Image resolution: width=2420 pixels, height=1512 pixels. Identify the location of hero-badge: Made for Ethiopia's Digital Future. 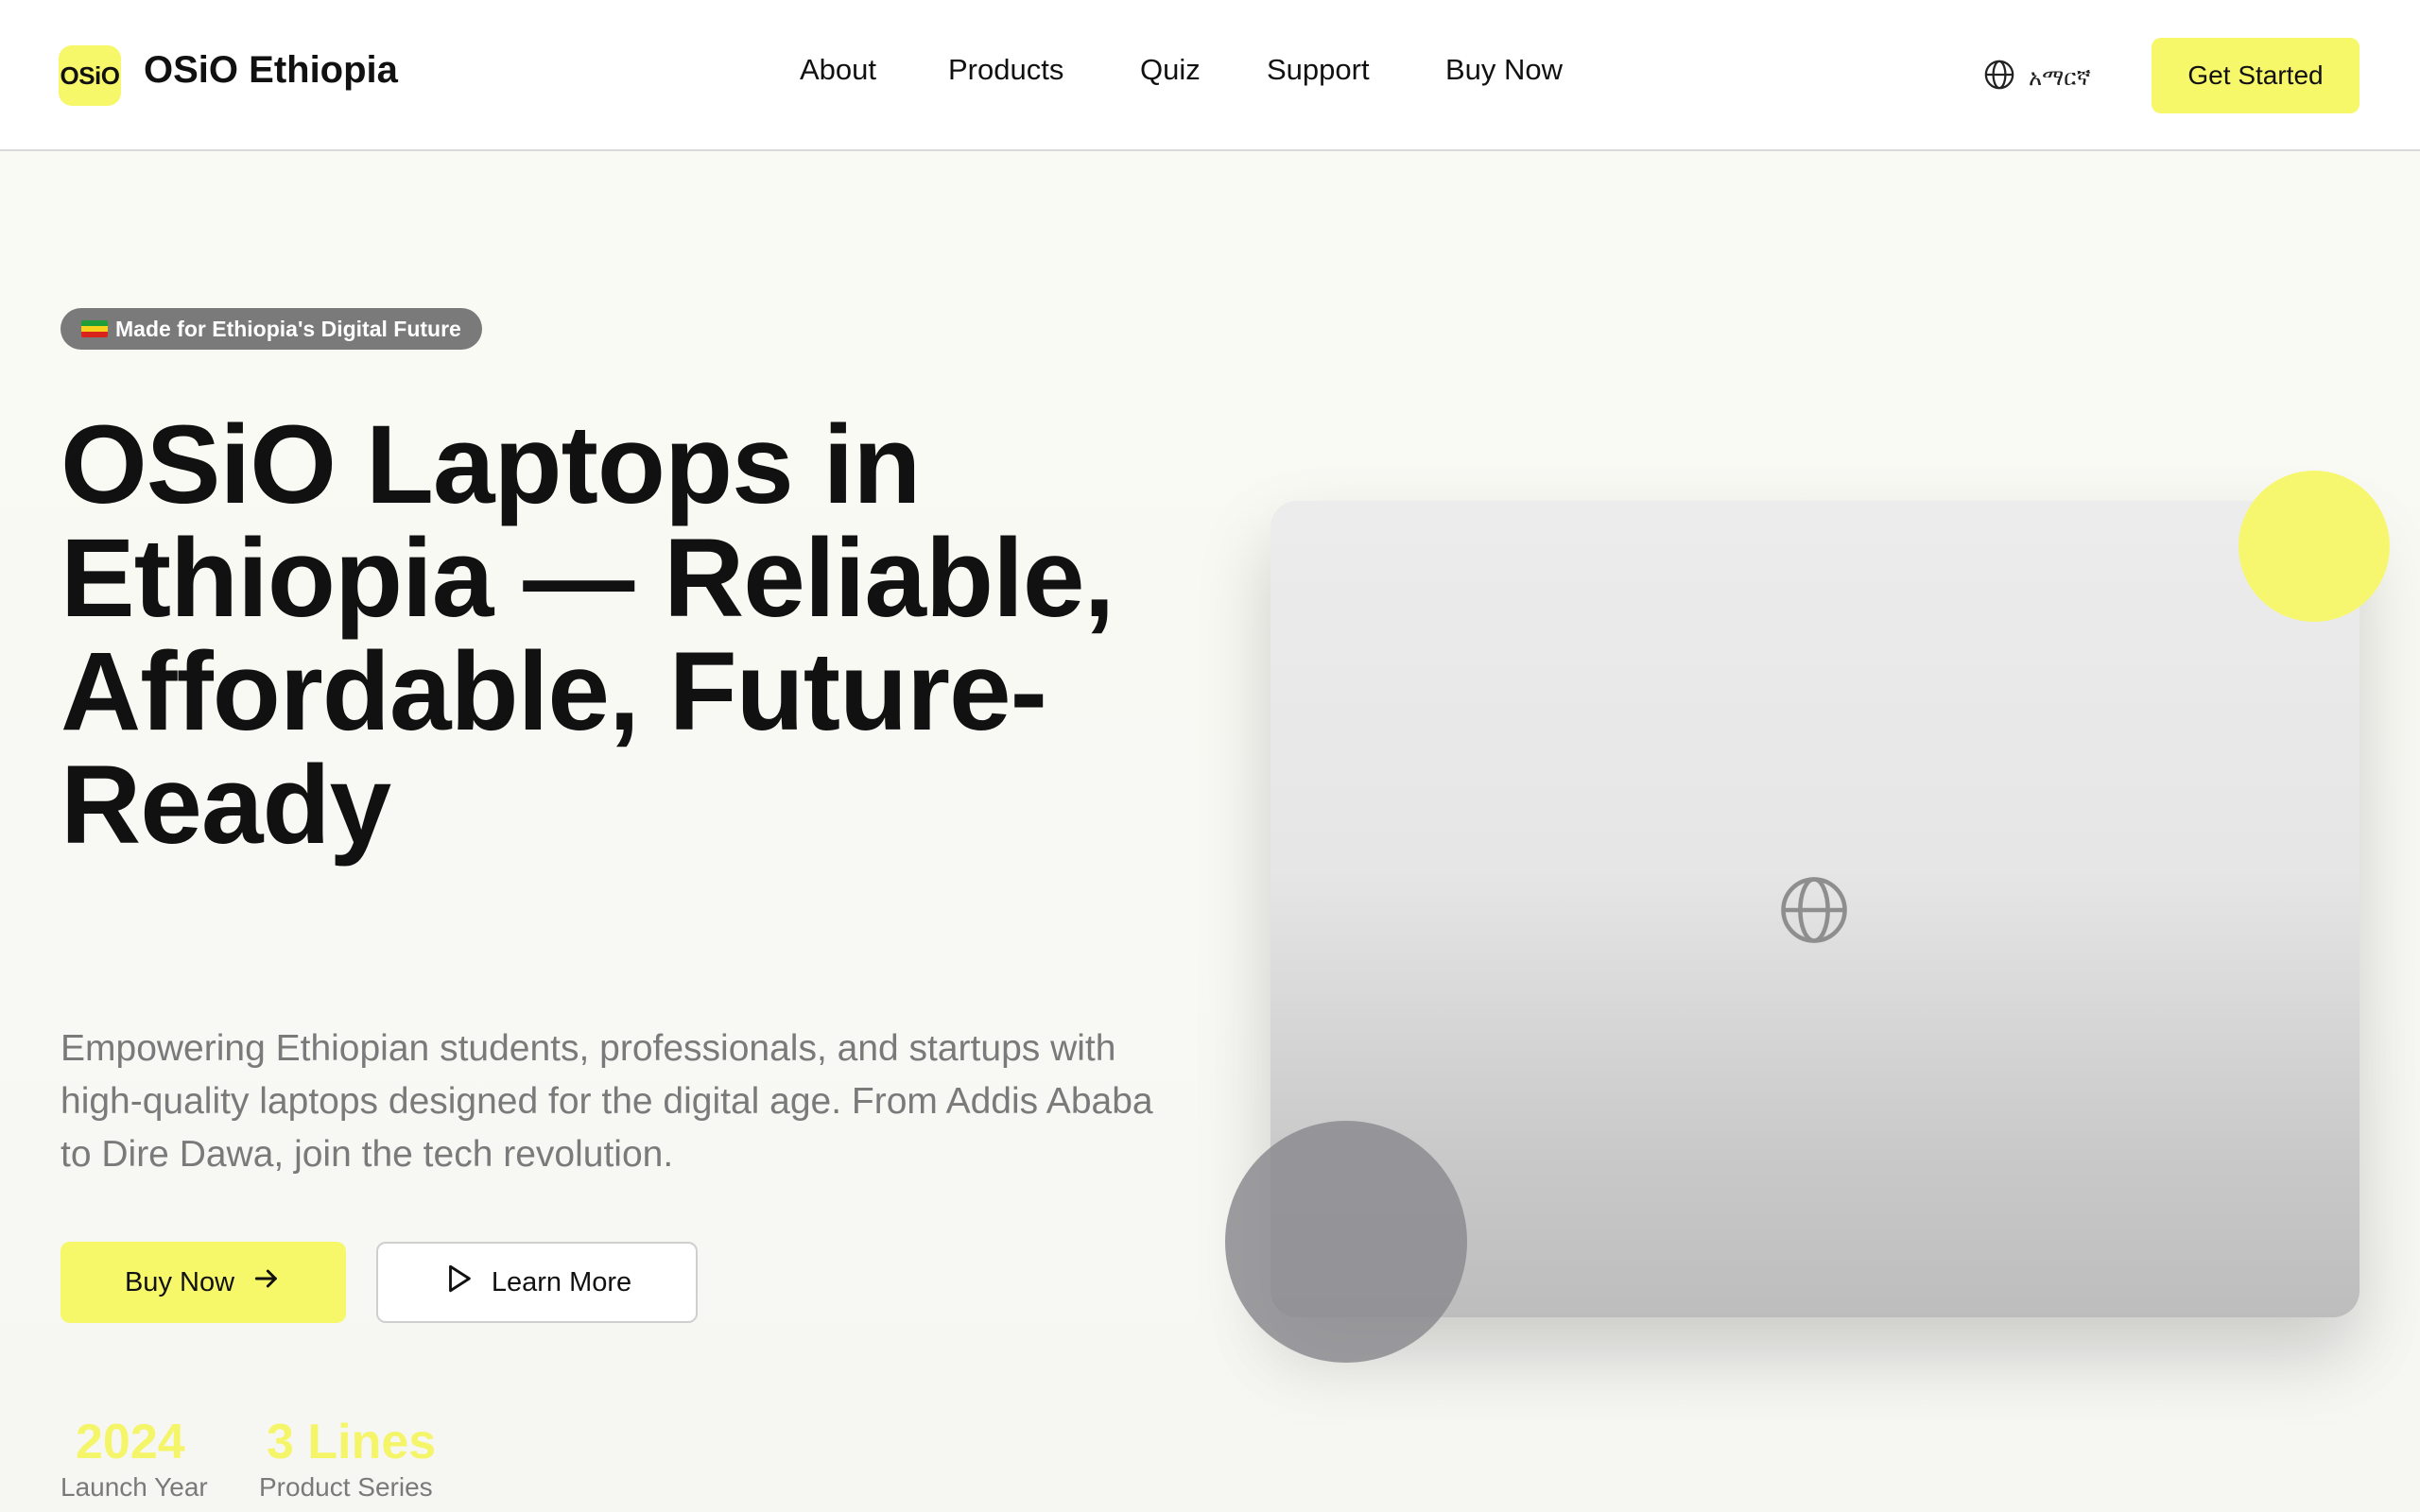
(271, 329).